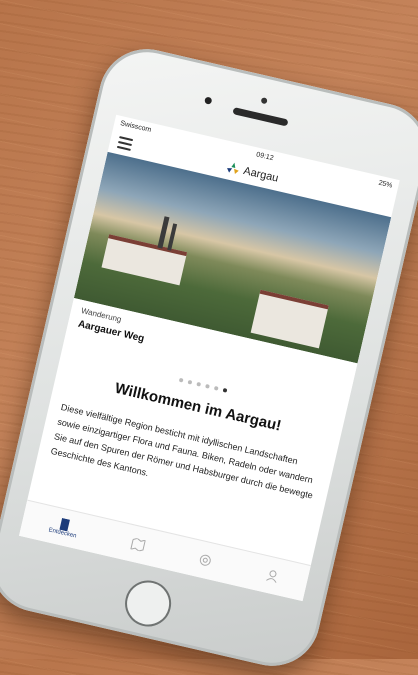 The width and height of the screenshot is (418, 675). Describe the element at coordinates (144, 260) in the screenshot. I see `abbey-building` at that location.